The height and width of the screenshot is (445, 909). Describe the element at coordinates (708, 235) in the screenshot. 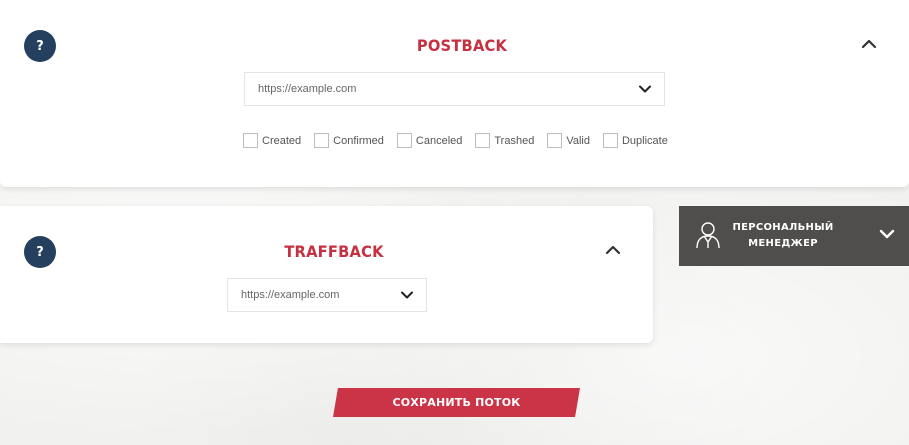

I see `person-icon` at that location.